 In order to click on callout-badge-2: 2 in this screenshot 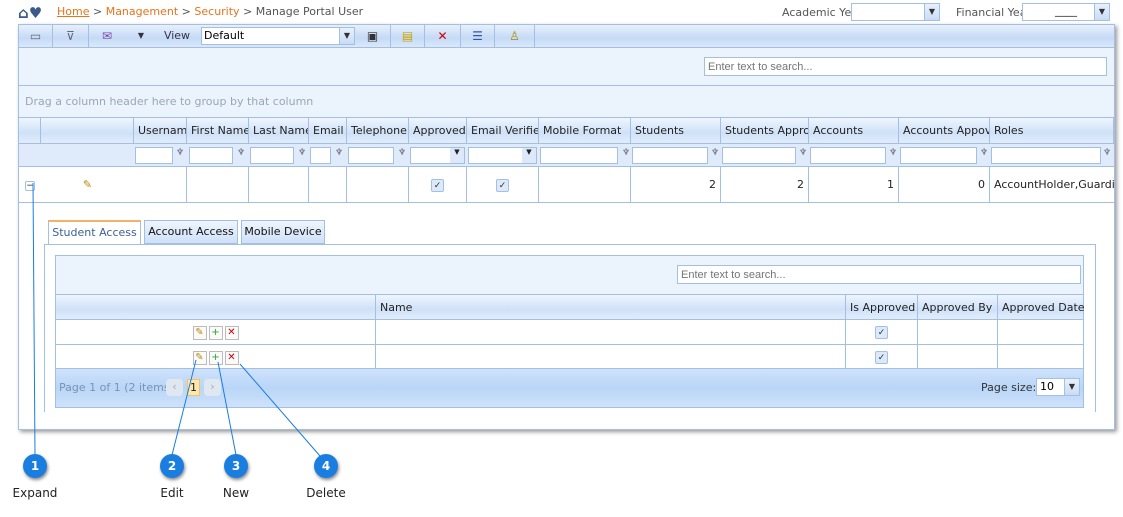, I will do `click(172, 466)`.